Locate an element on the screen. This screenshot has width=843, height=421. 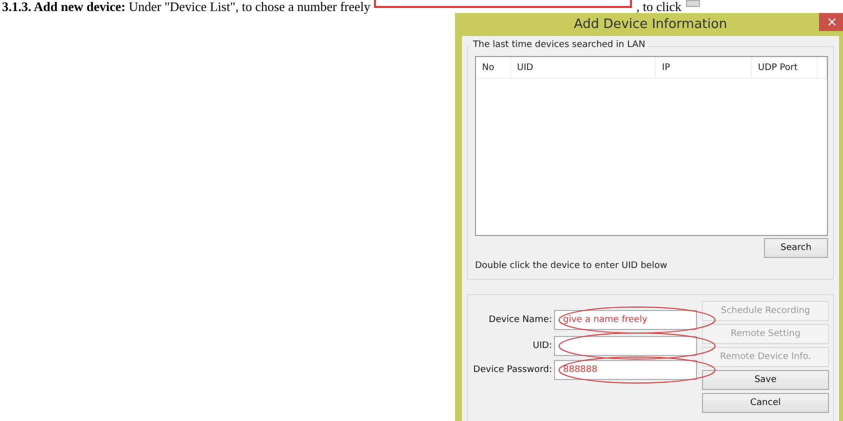
dialog-button: Cancel is located at coordinates (765, 403).